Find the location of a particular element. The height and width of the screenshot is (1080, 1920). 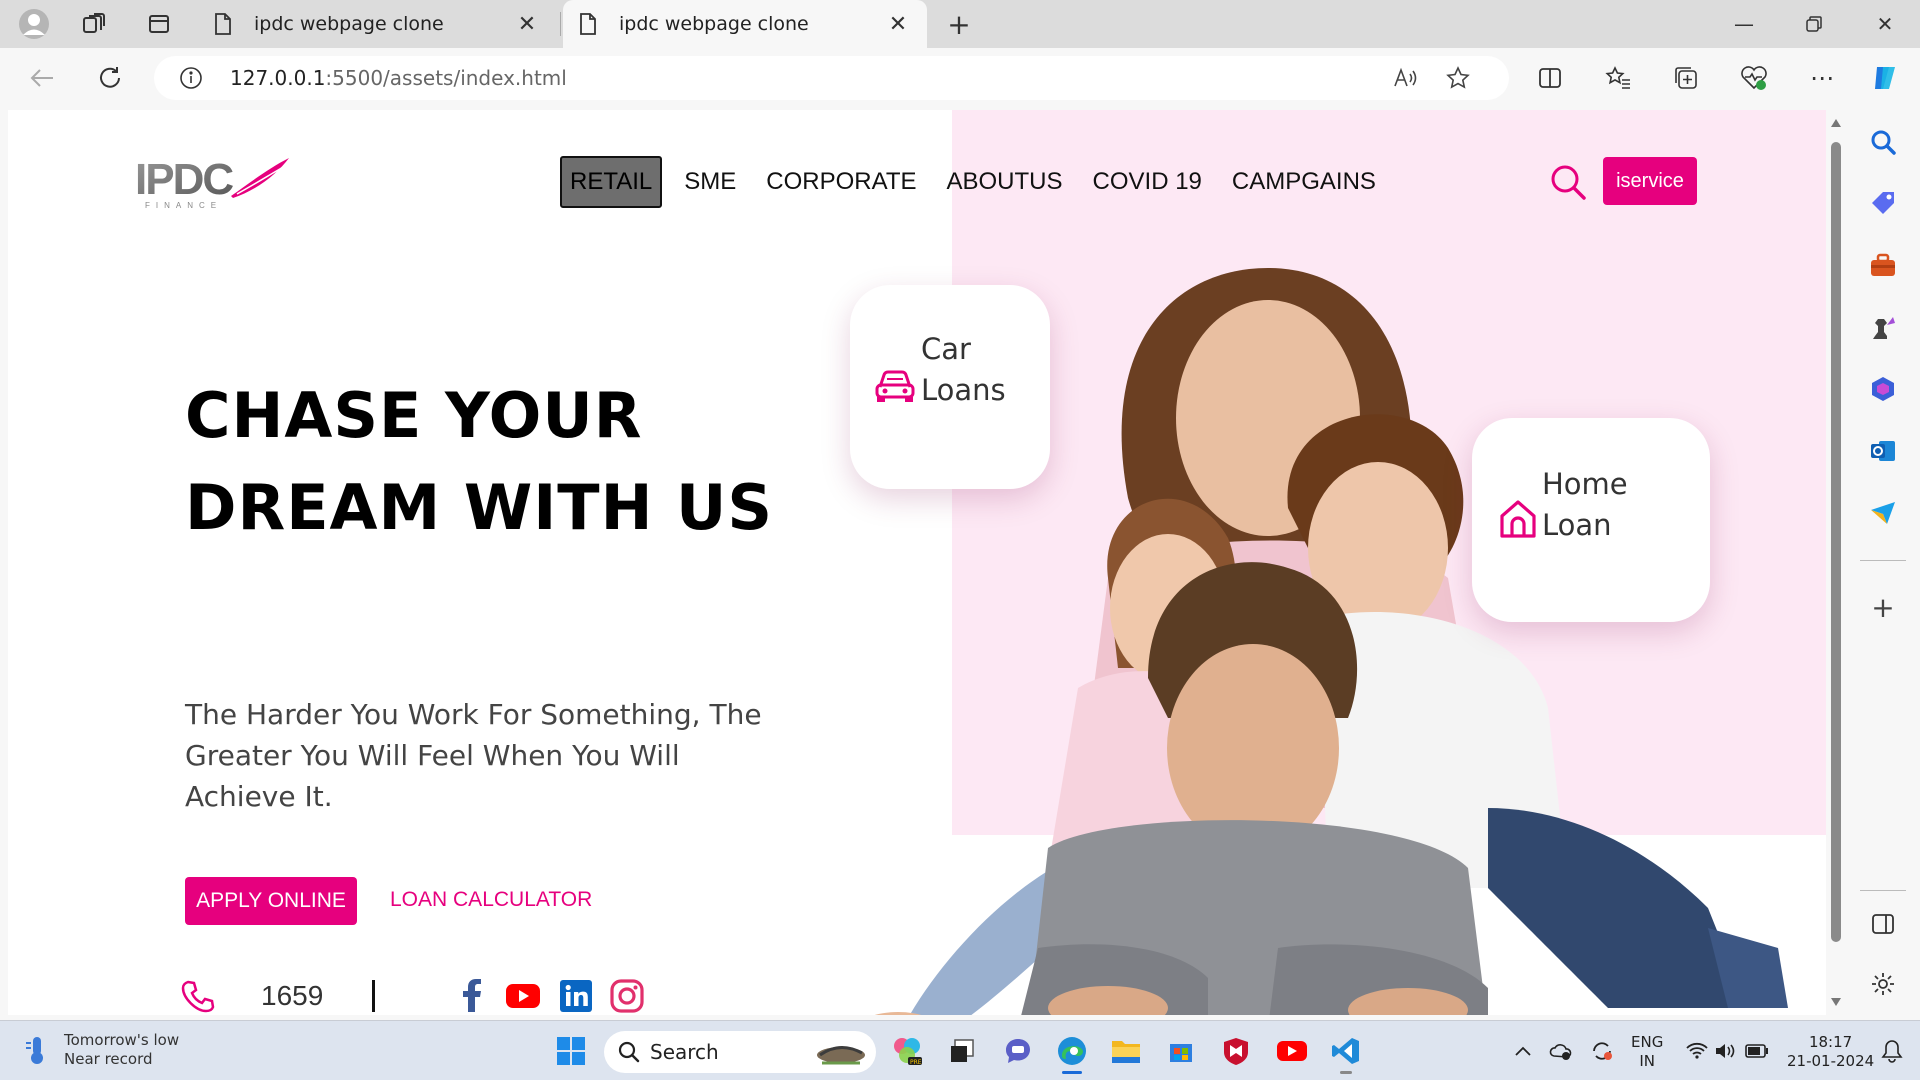

linkedin-icon is located at coordinates (576, 996).